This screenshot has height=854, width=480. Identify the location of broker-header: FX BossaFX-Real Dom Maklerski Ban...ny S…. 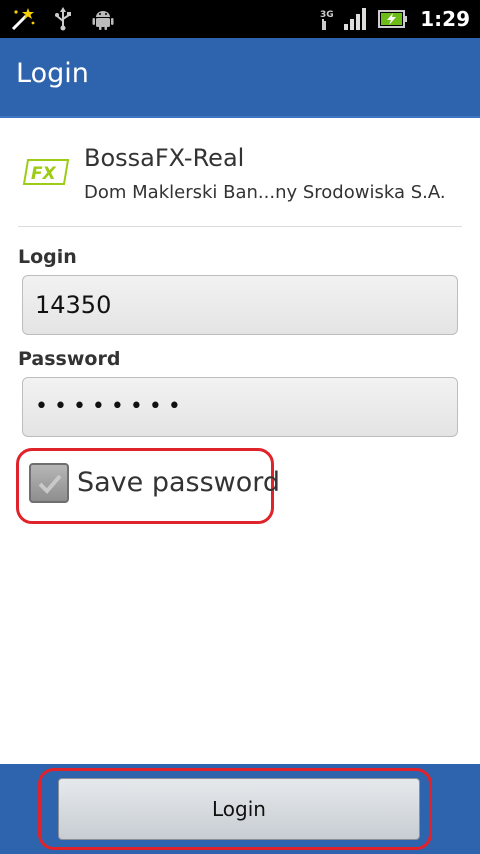
(240, 176).